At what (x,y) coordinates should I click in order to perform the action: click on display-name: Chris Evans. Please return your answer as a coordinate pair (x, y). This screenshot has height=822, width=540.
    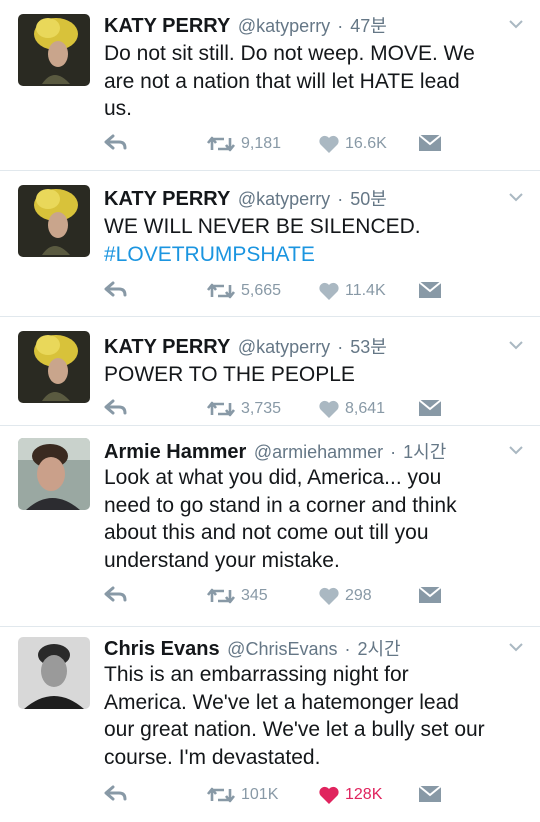
    Looking at the image, I should click on (162, 649).